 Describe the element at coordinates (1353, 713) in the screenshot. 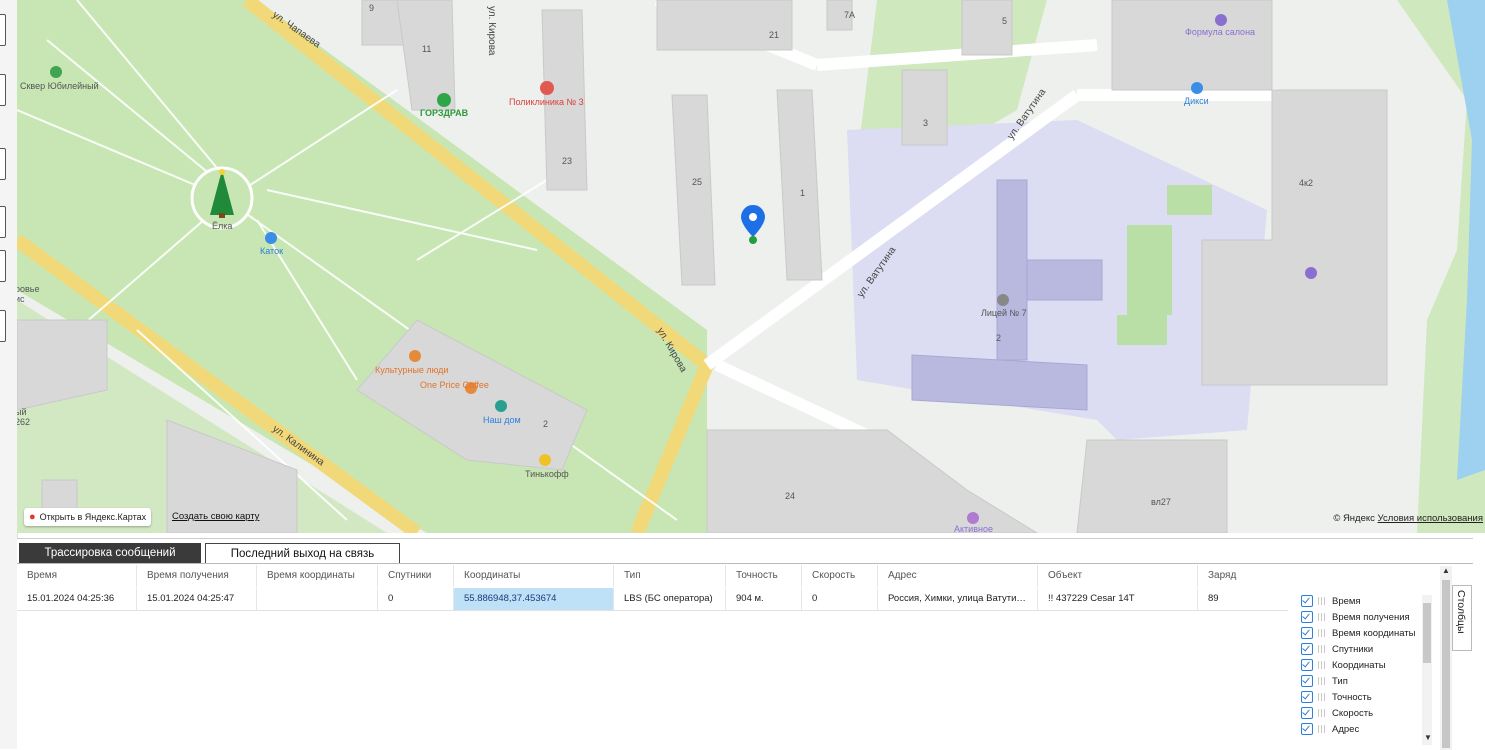

I see `column-toggle-label: Скорость` at that location.